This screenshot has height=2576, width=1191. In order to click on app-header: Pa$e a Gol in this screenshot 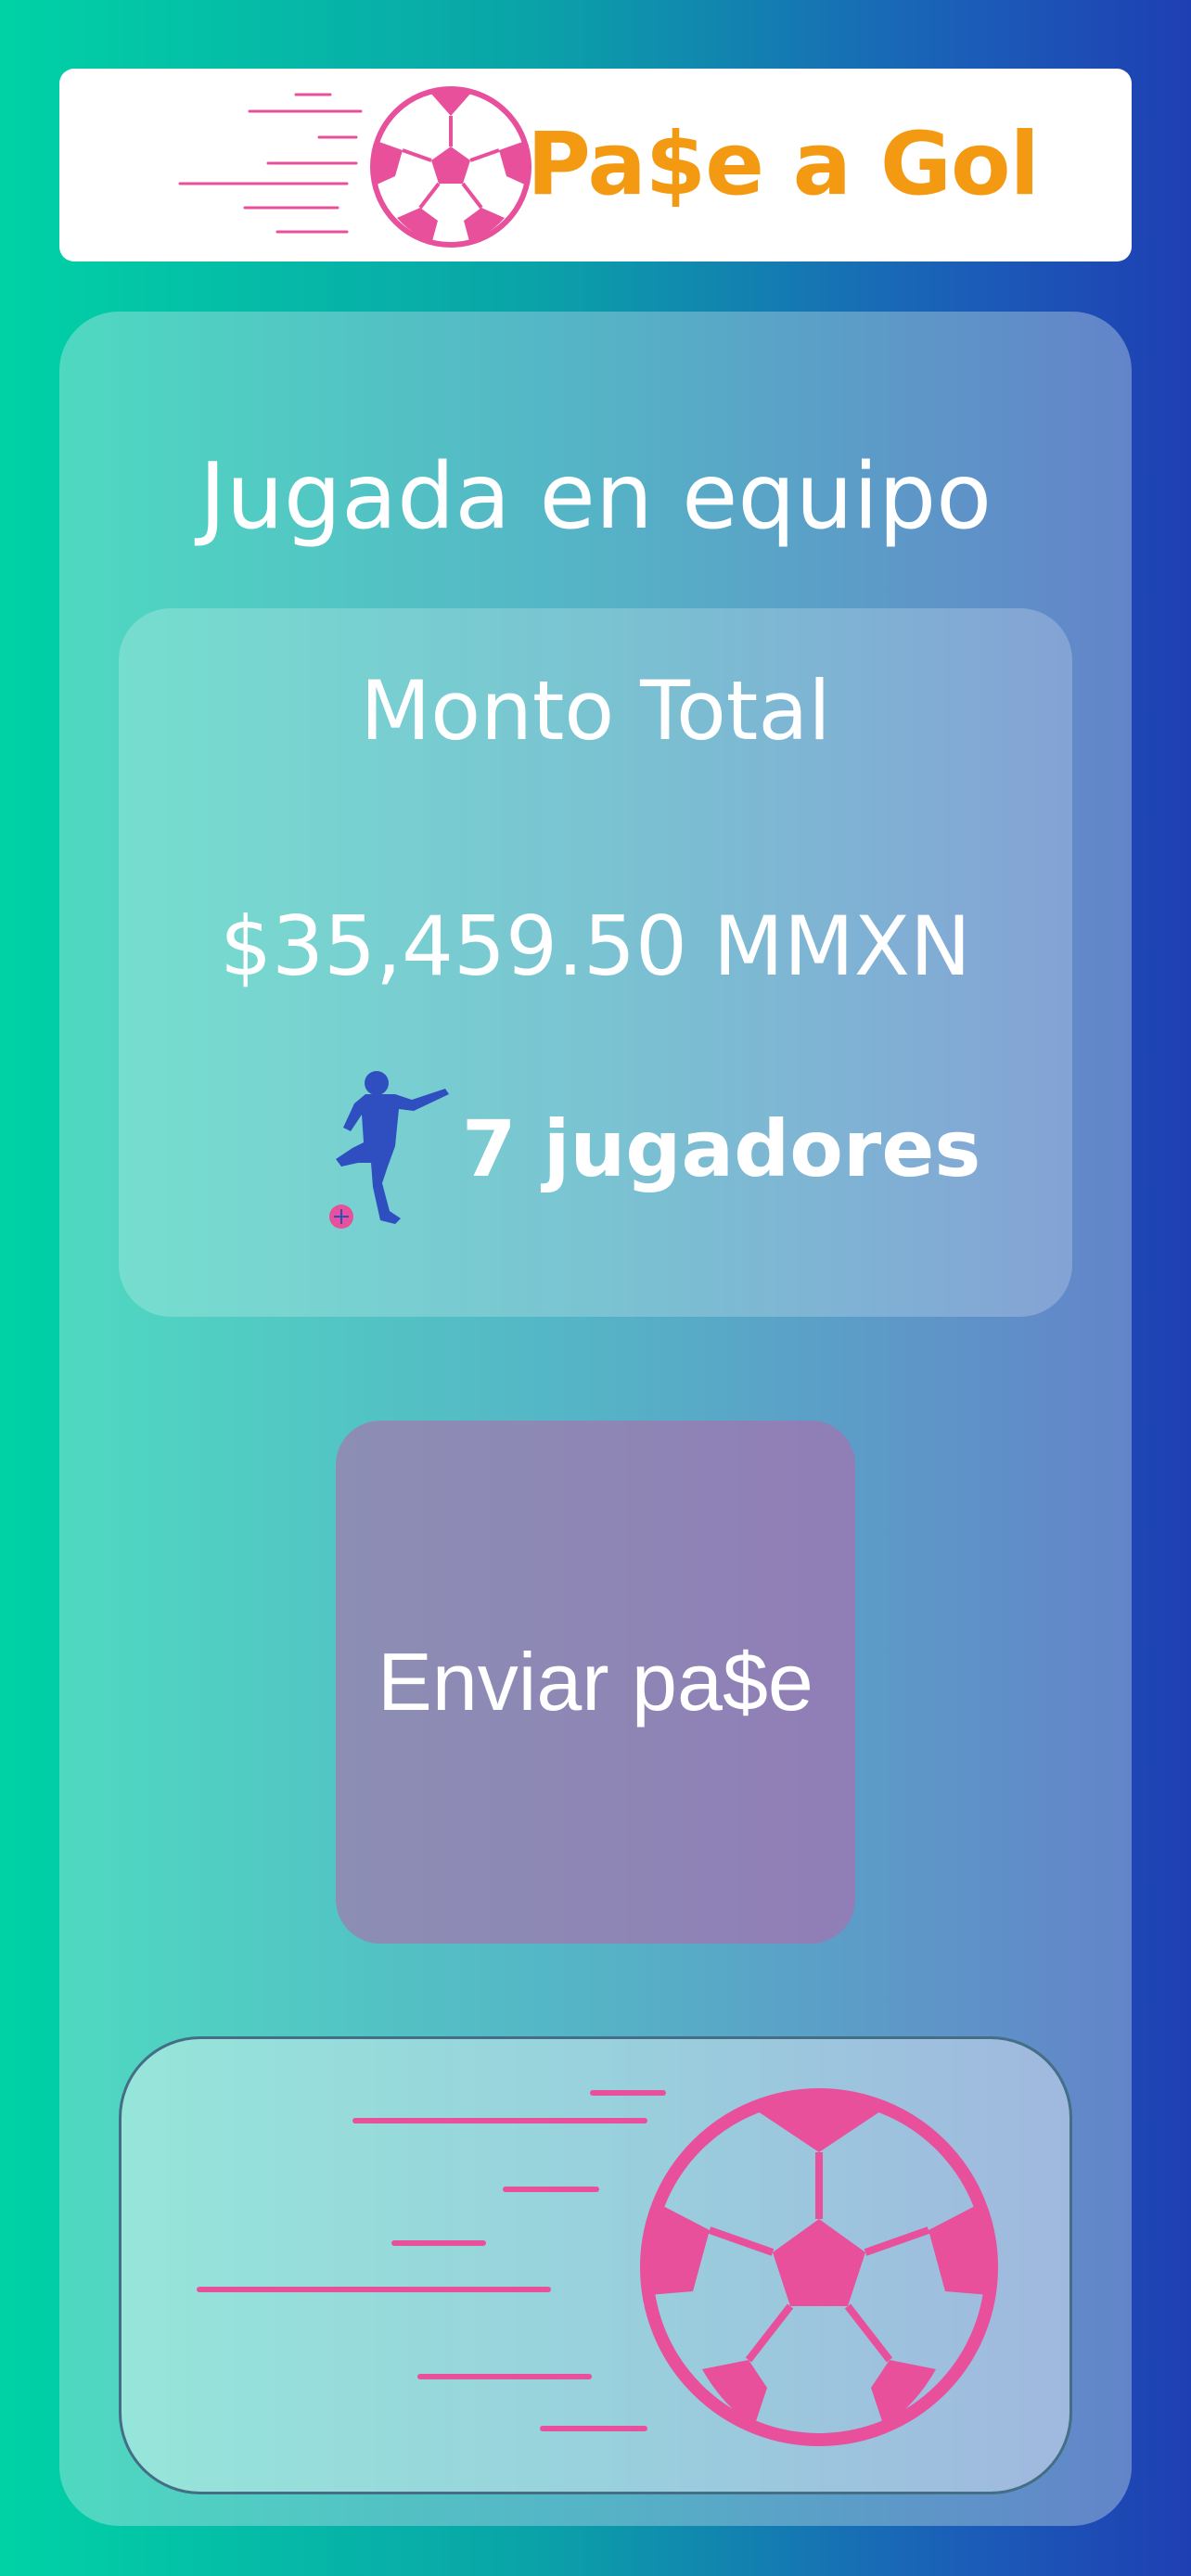, I will do `click(595, 165)`.